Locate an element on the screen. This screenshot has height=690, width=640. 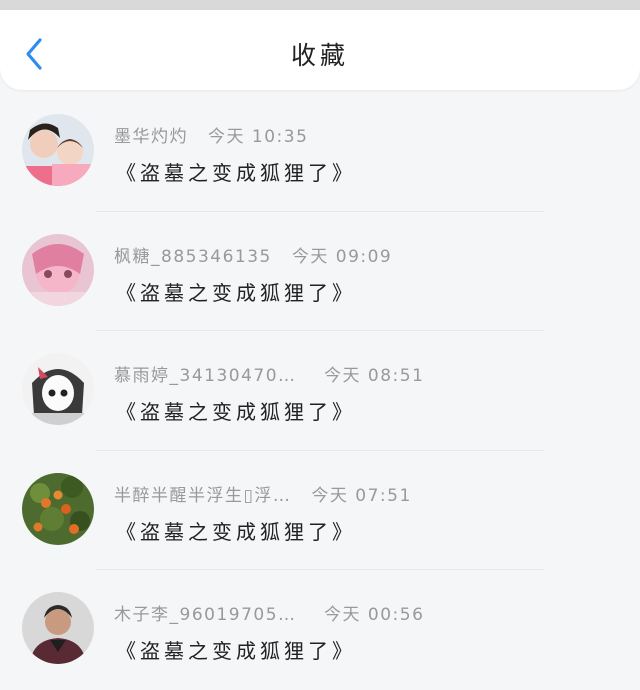
page-title: 收藏 is located at coordinates (319, 55).